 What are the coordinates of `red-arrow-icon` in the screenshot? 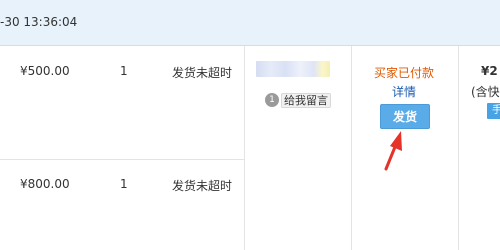 It's located at (393, 151).